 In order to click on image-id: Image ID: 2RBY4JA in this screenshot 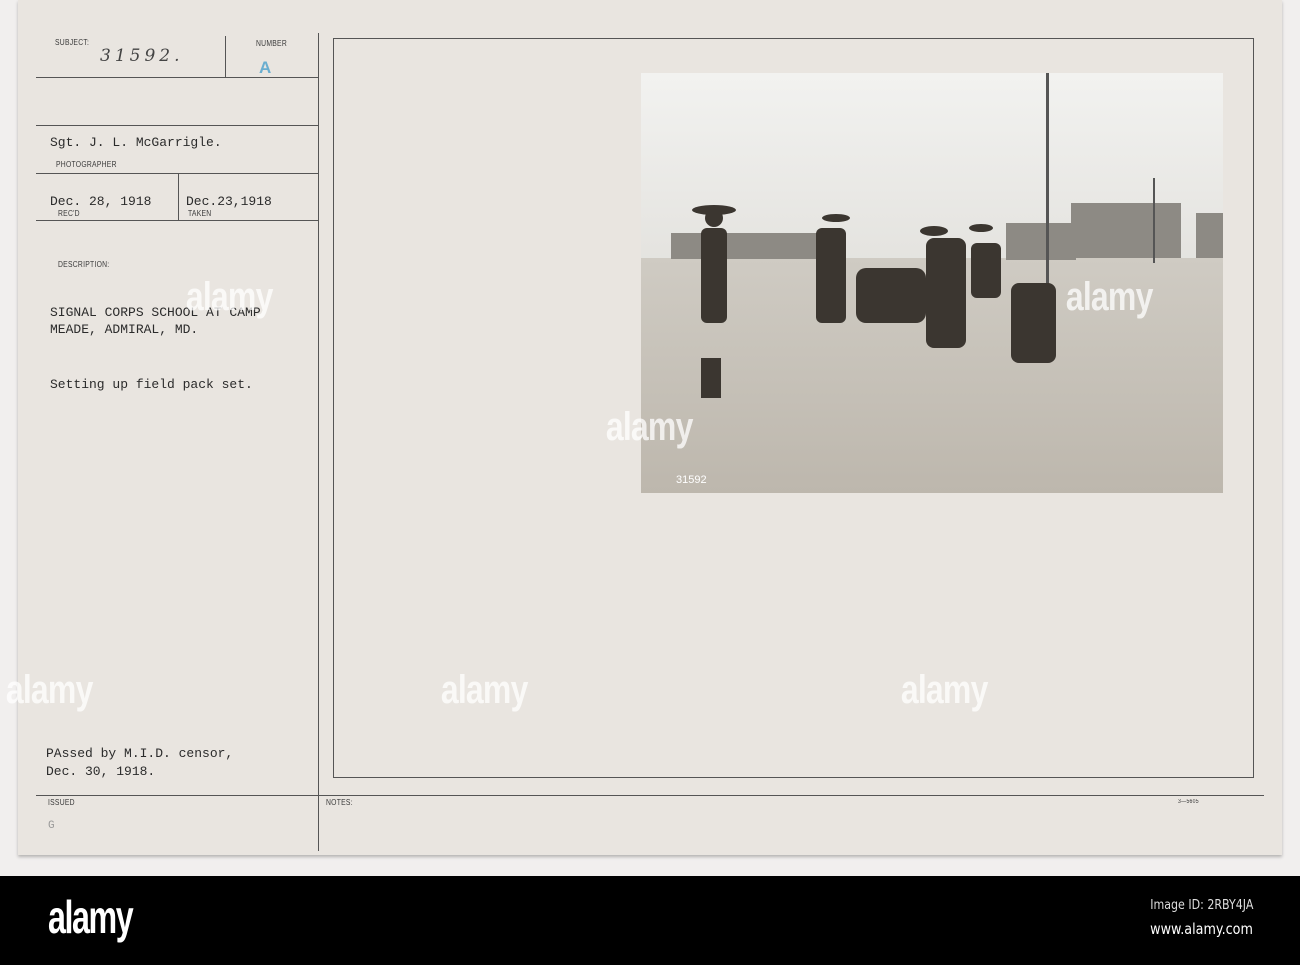, I will do `click(1201, 905)`.